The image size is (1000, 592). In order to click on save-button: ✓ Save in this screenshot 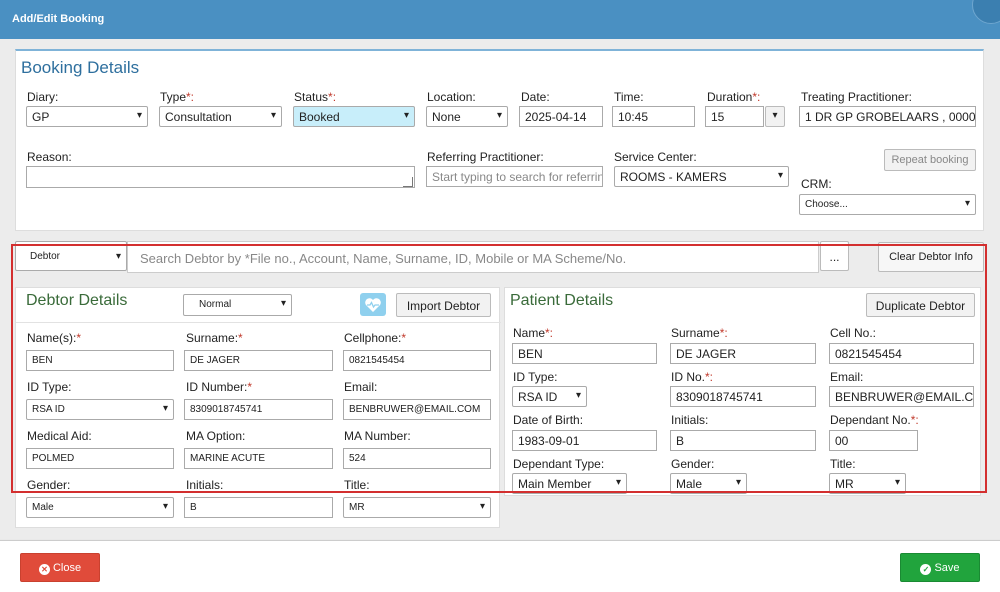, I will do `click(940, 567)`.